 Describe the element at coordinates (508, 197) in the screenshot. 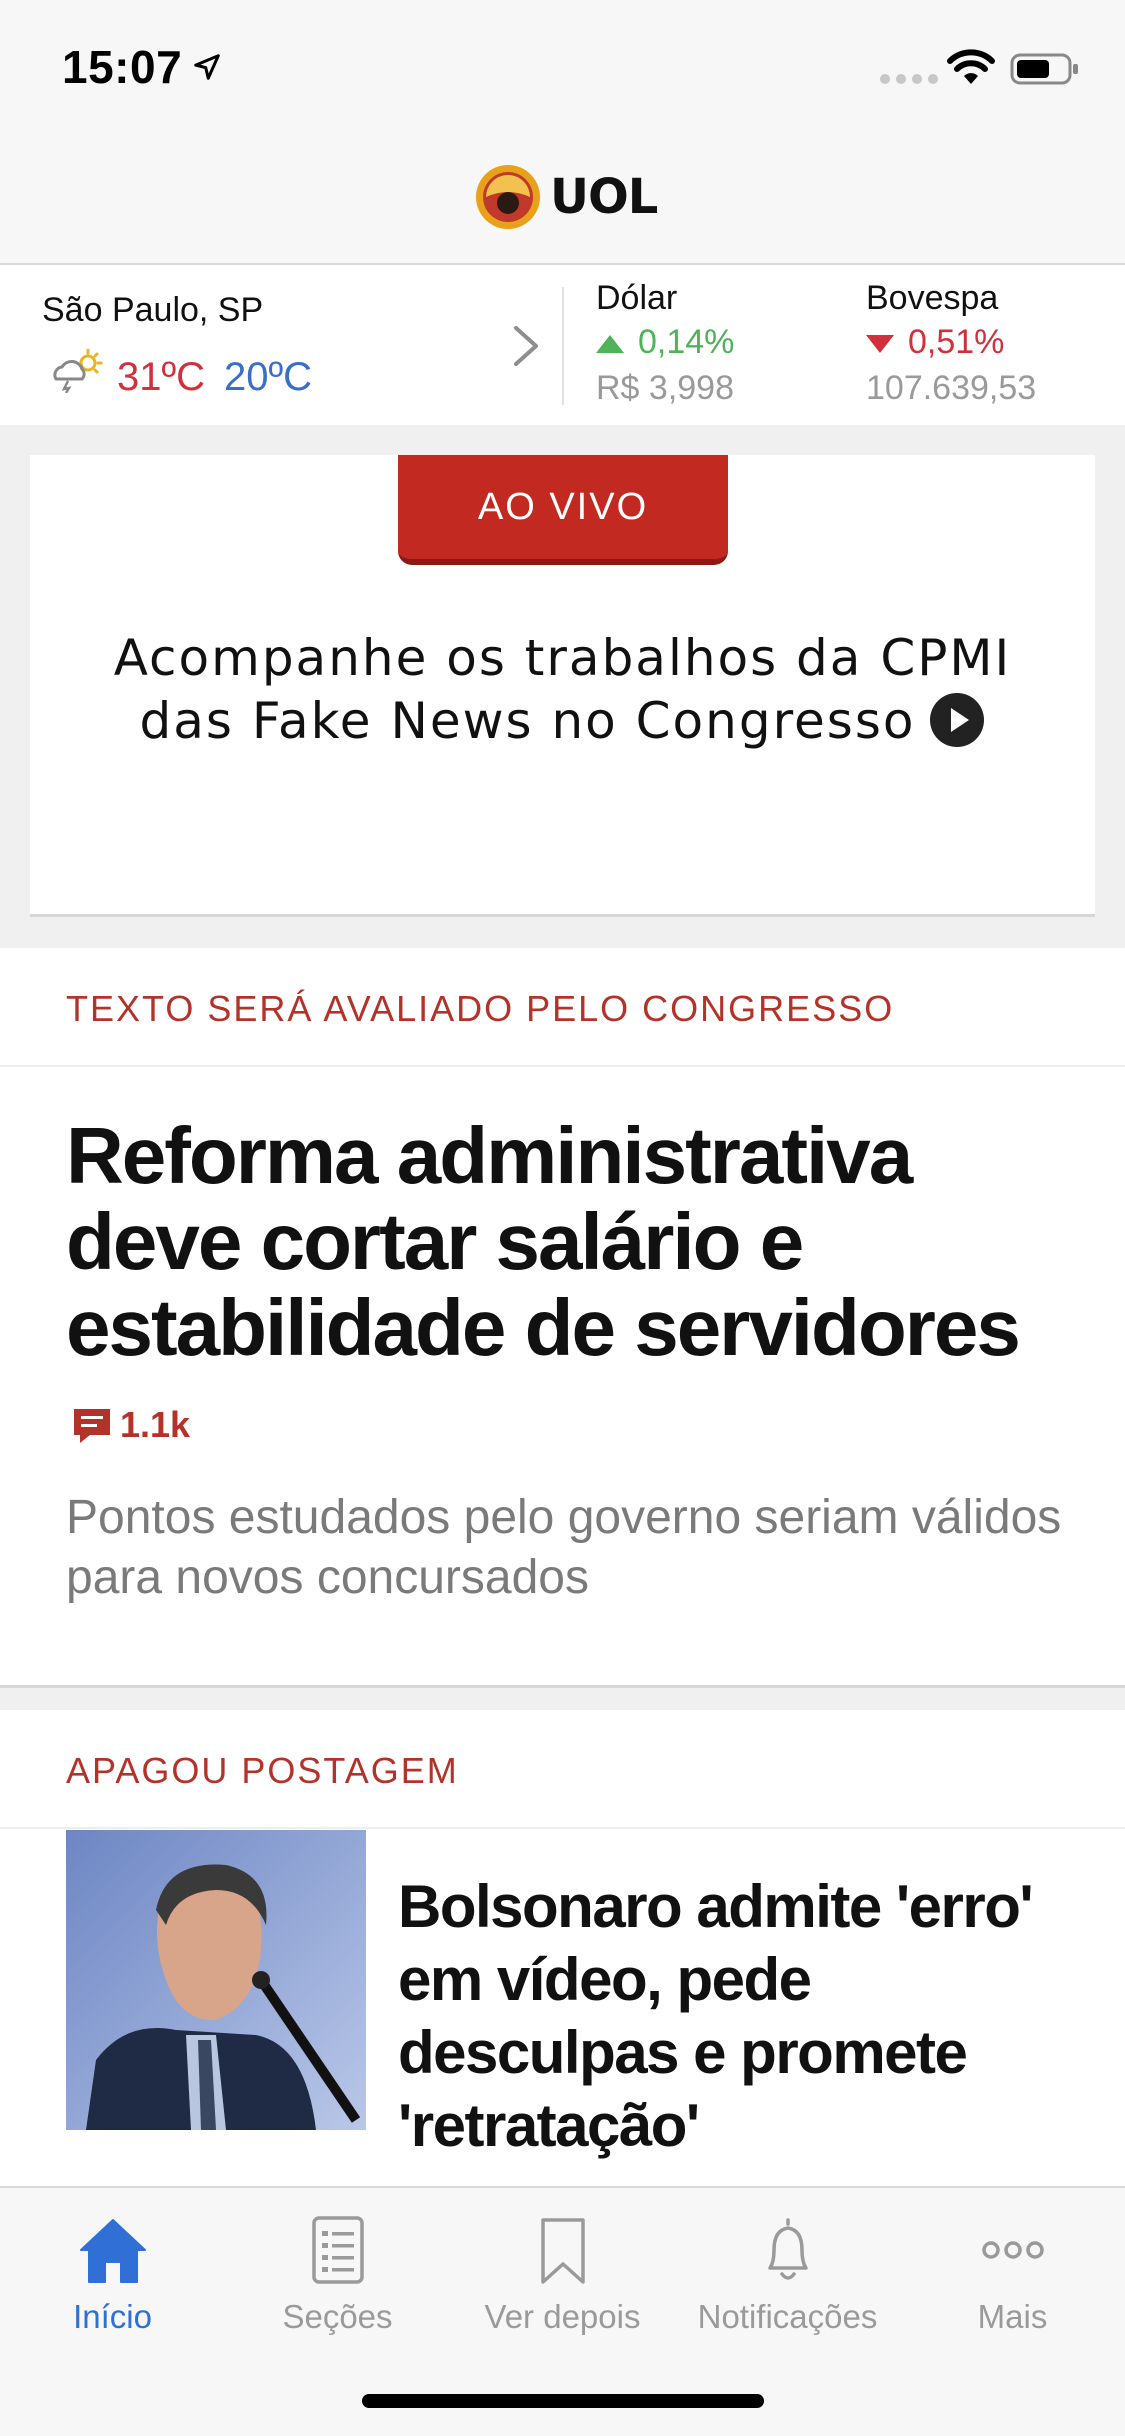

I see `uol-logo-icon` at that location.